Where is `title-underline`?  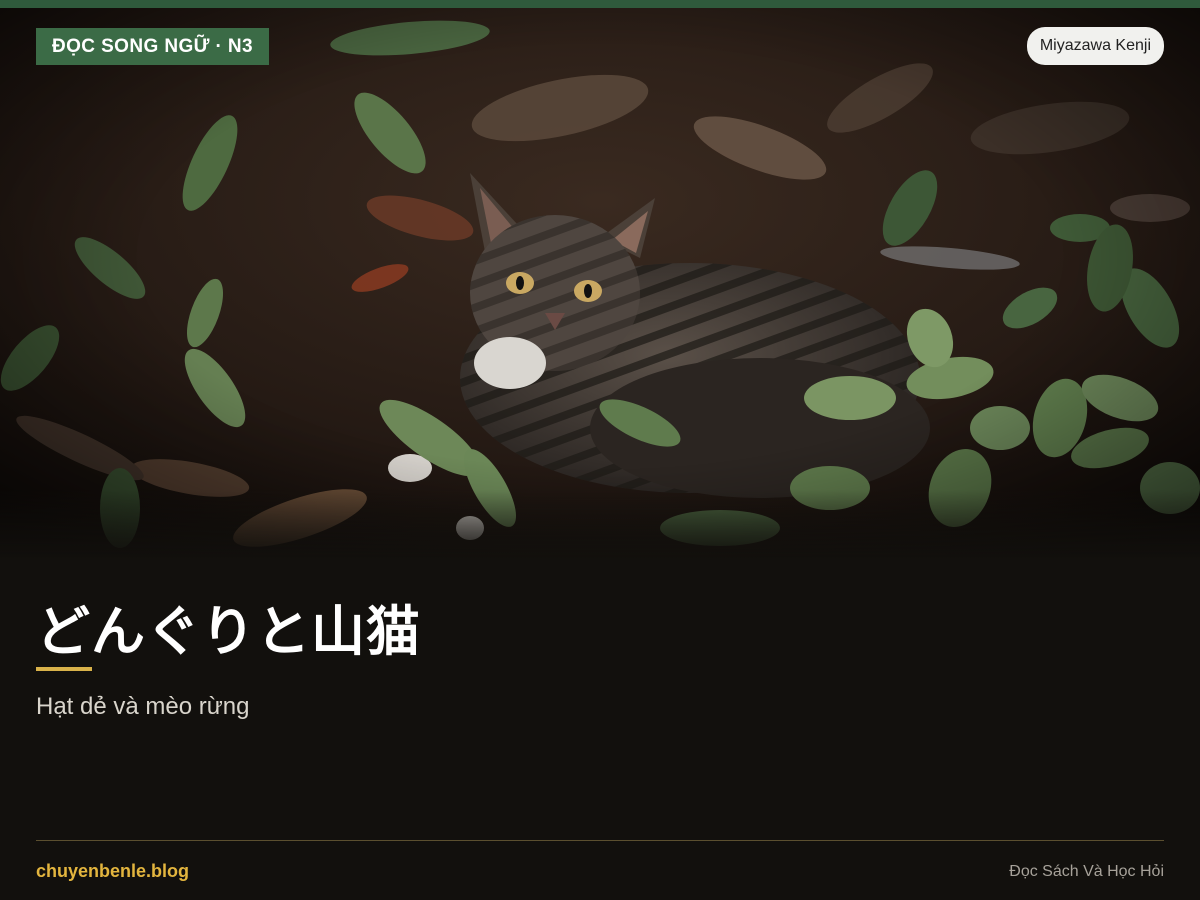 title-underline is located at coordinates (64, 669).